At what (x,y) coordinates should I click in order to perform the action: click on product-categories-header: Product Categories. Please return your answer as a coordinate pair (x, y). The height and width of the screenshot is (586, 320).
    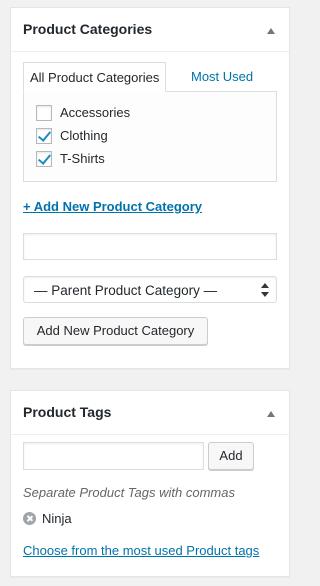
    Looking at the image, I should click on (150, 30).